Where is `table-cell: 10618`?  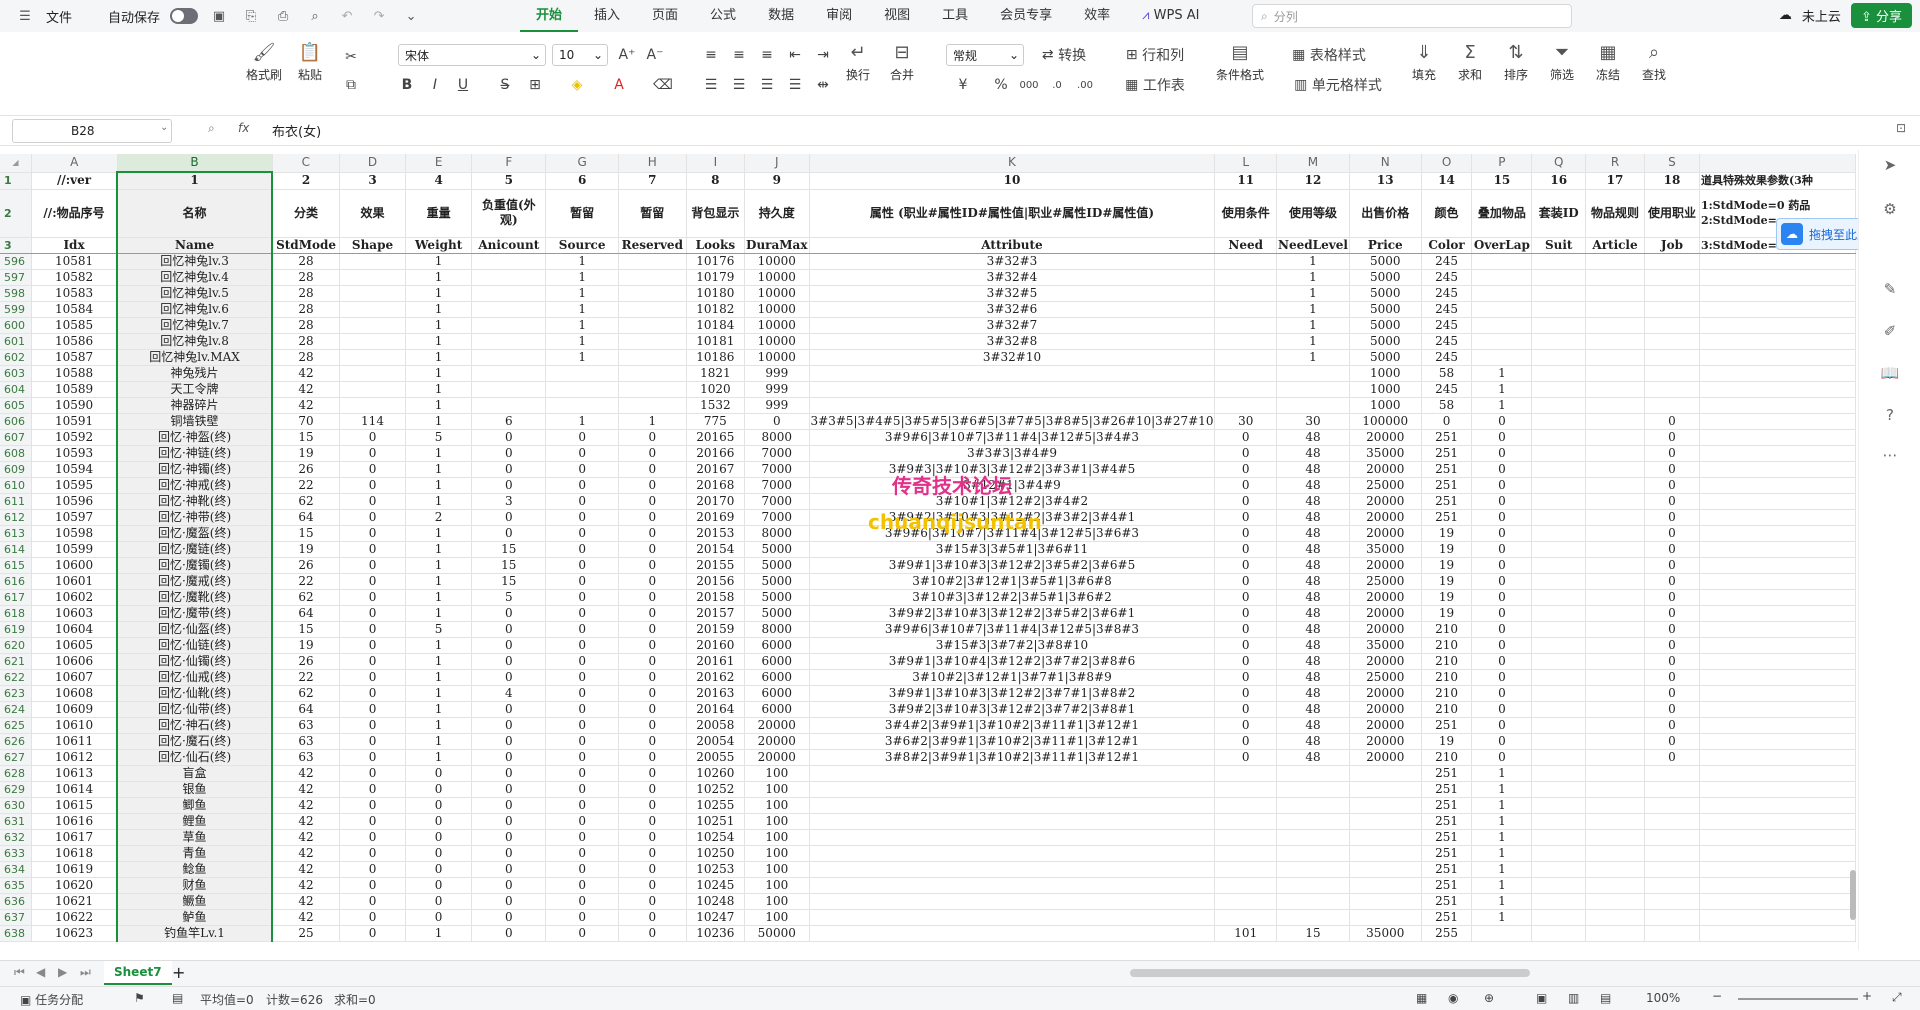 table-cell: 10618 is located at coordinates (74, 853).